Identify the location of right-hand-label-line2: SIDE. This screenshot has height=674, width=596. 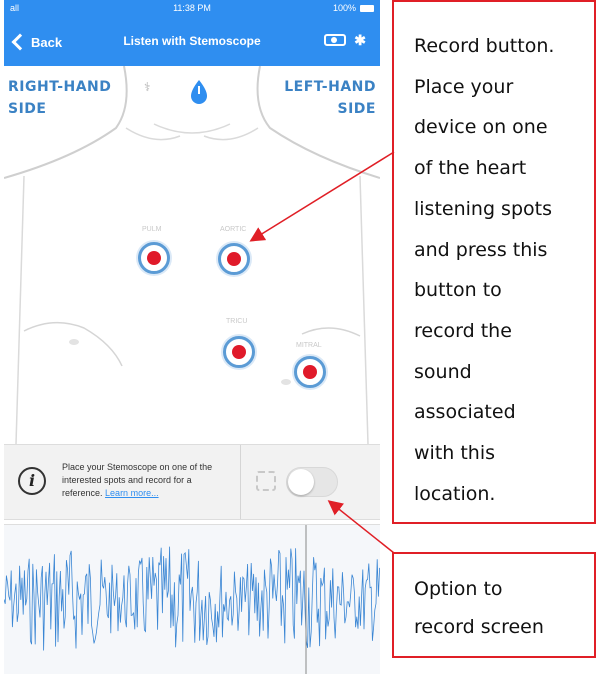
(27, 109).